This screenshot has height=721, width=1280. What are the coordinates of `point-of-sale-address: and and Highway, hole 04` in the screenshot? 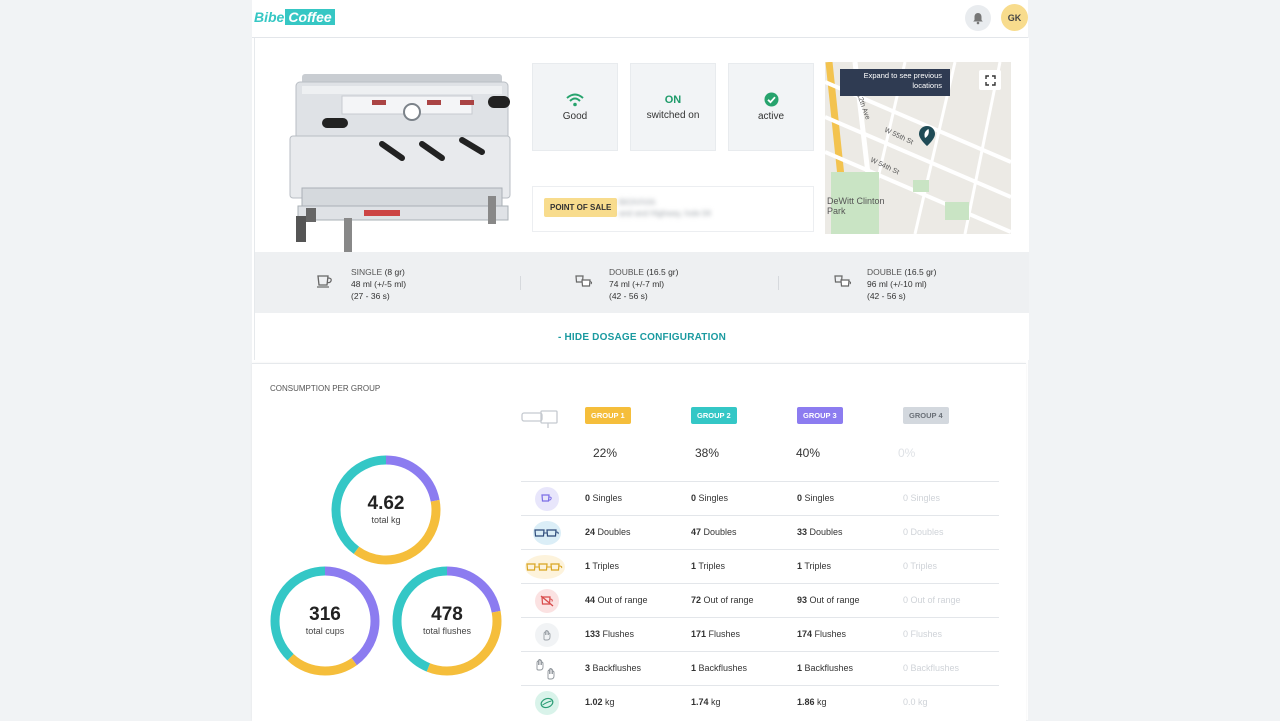 It's located at (665, 213).